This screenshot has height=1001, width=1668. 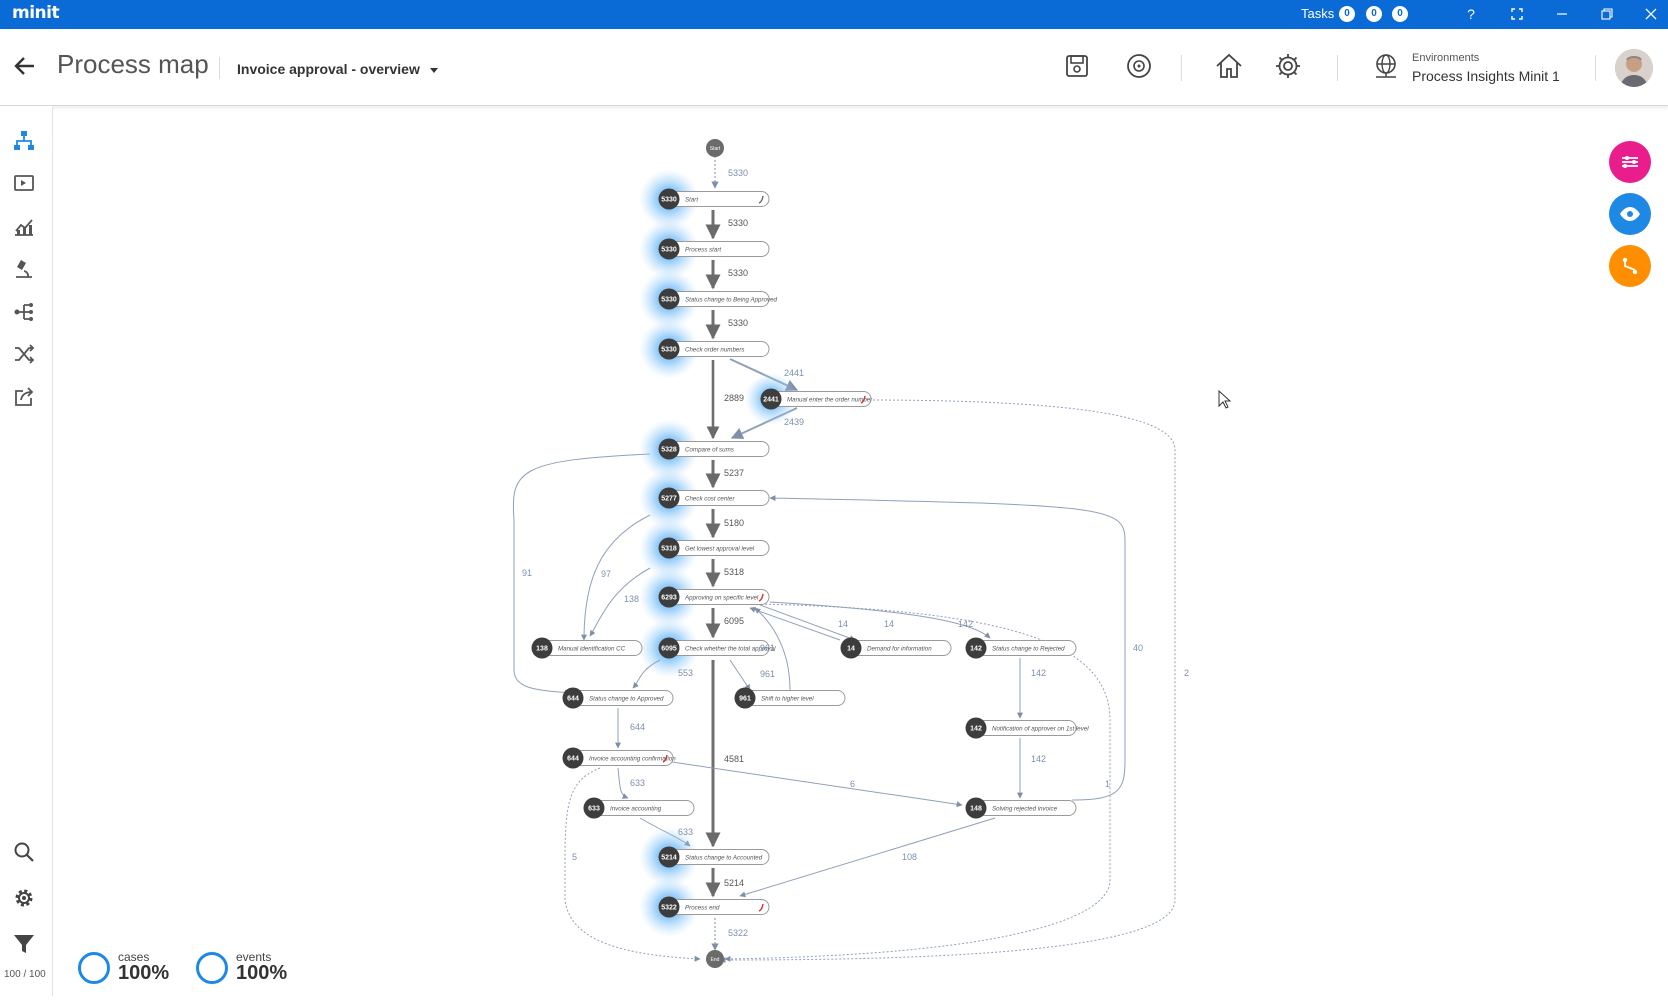 I want to click on settings-button, so click(x=1288, y=66).